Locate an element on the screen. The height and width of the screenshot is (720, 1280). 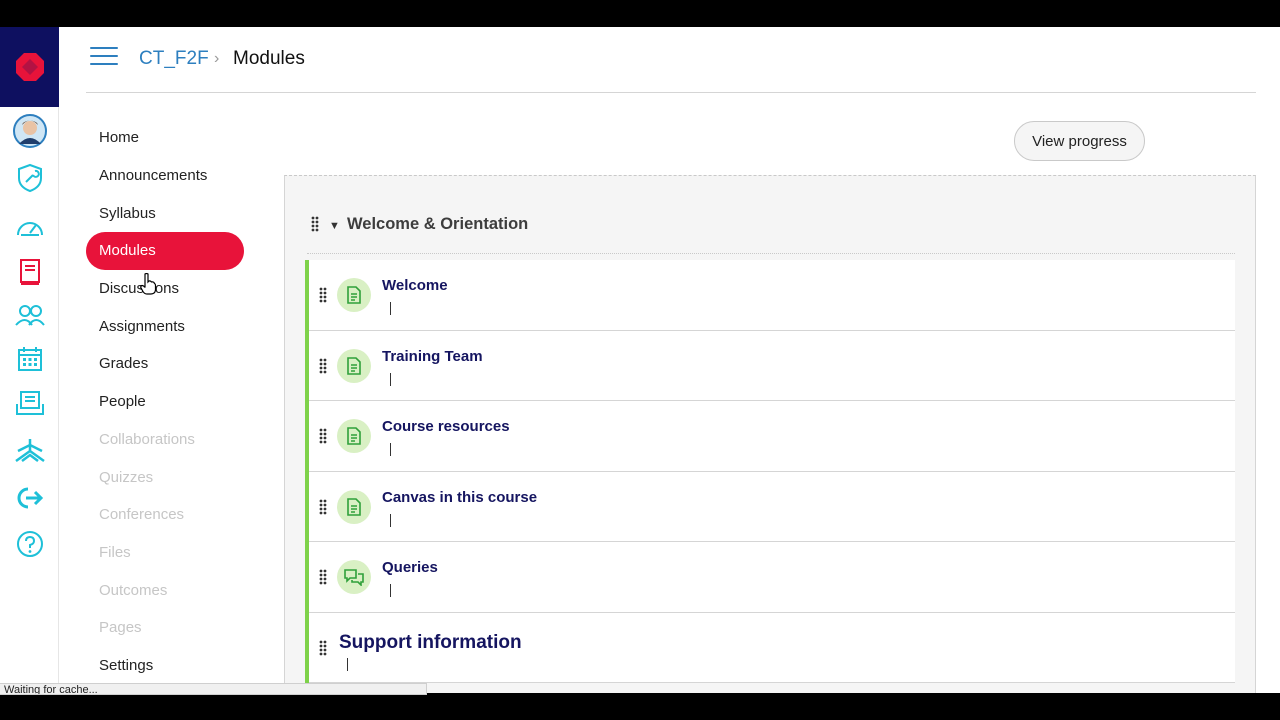
course-nav-settings: Settings is located at coordinates (171, 666).